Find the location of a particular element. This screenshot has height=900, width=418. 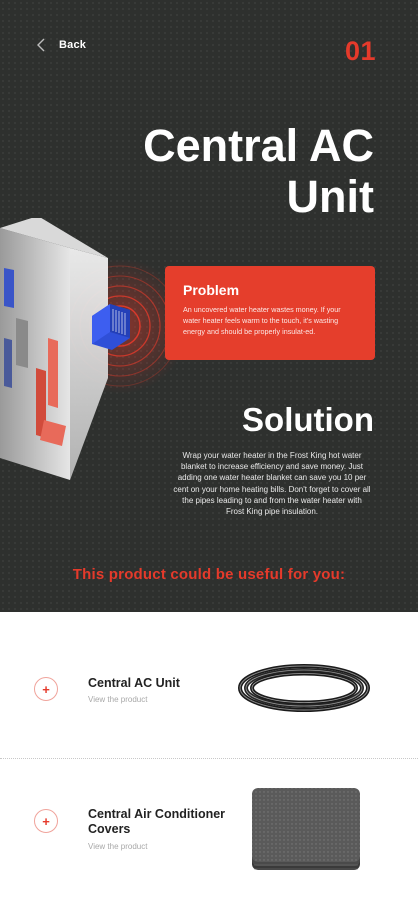

products-heading: This product could be useful for you: is located at coordinates (209, 574).